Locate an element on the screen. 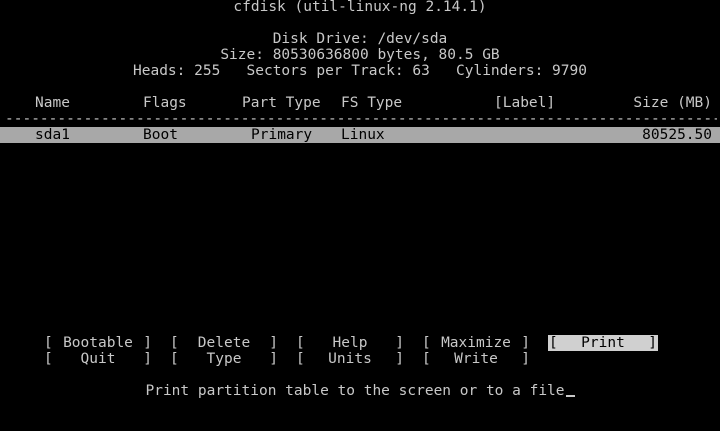  write-button: [ Write ] is located at coordinates (476, 359).